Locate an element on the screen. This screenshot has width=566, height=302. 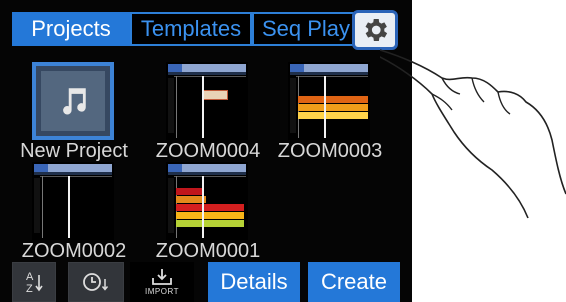
sort-alpha-button: A Z is located at coordinates (34, 282).